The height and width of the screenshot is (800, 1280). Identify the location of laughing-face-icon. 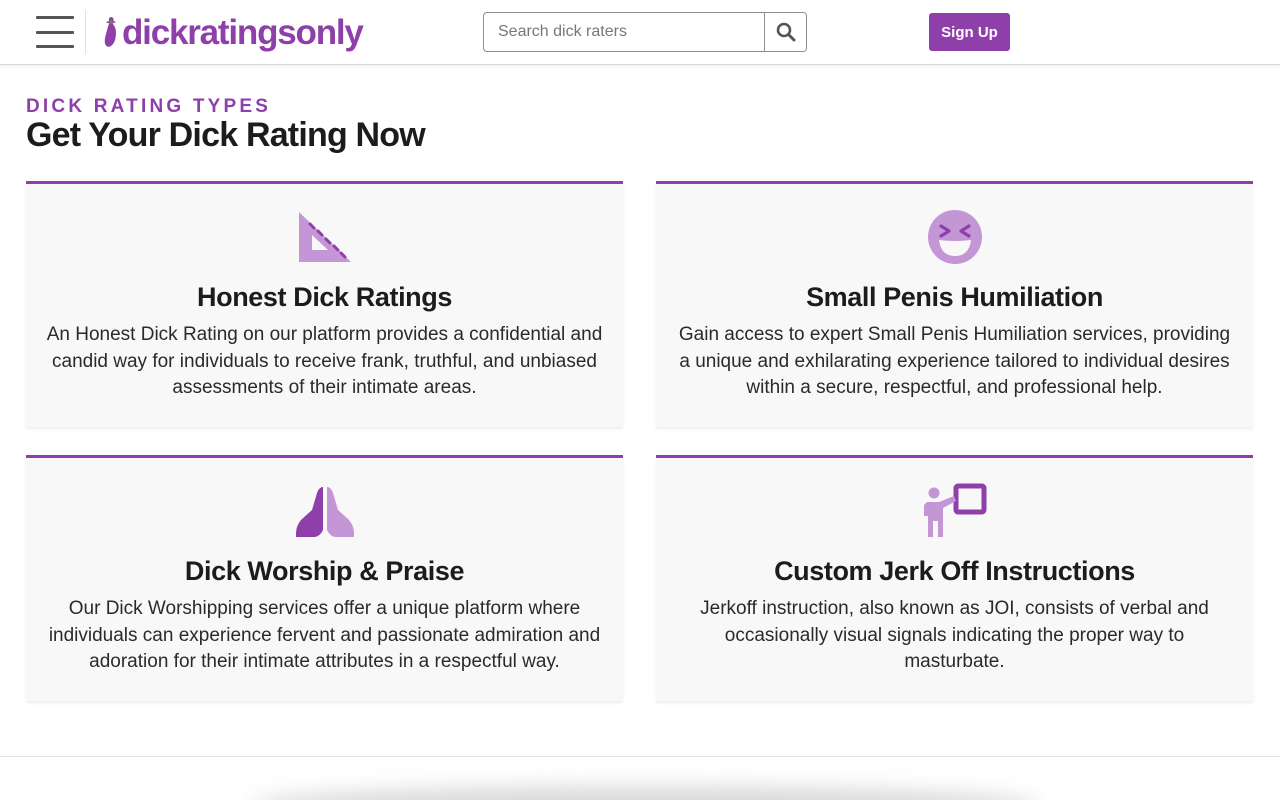
(954, 237).